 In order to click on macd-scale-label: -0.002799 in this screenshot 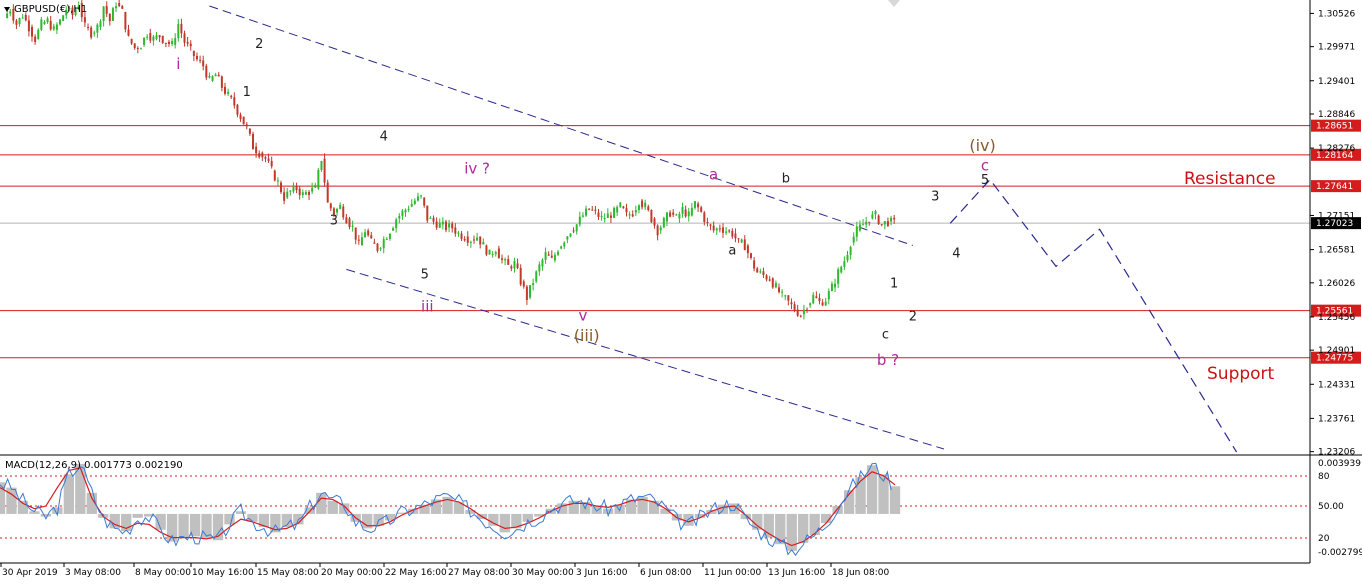, I will do `click(1340, 553)`.